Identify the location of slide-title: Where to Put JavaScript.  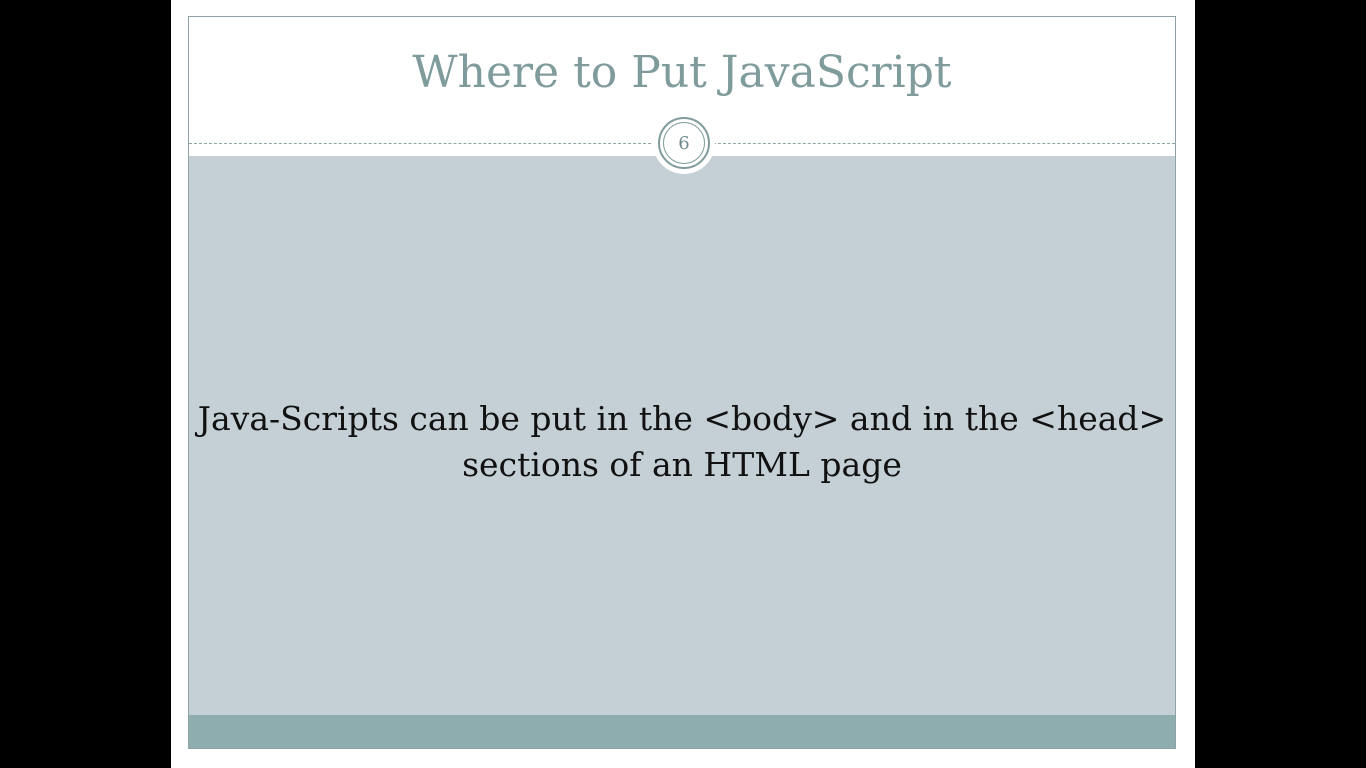
(682, 72).